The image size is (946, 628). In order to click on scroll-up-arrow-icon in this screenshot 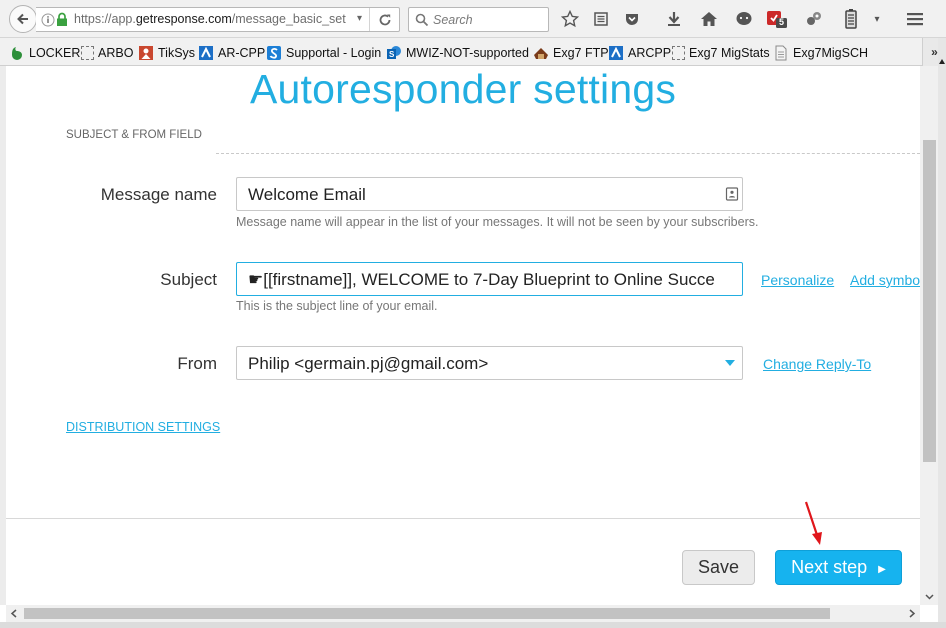, I will do `click(942, 62)`.